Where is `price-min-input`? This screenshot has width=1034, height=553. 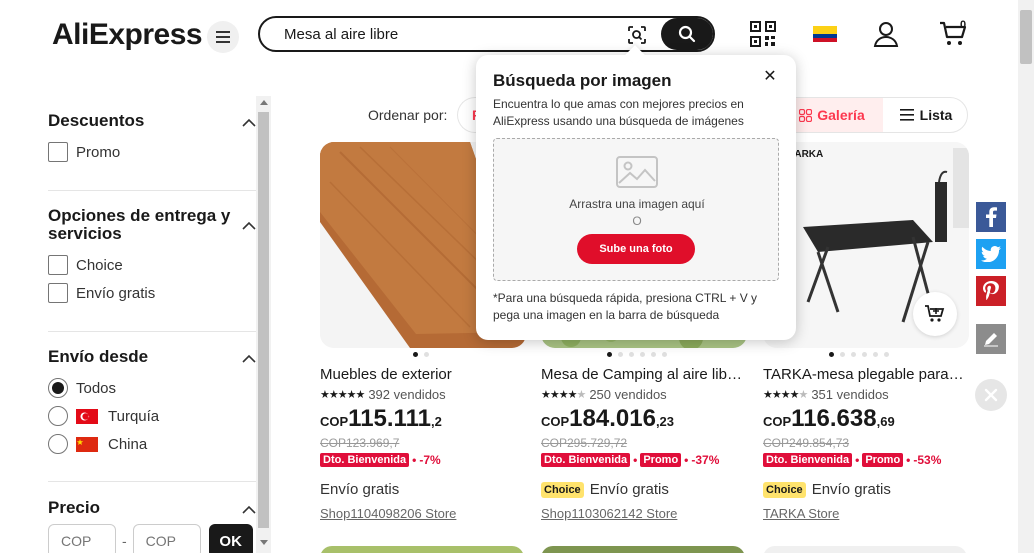
price-min-input is located at coordinates (82, 538).